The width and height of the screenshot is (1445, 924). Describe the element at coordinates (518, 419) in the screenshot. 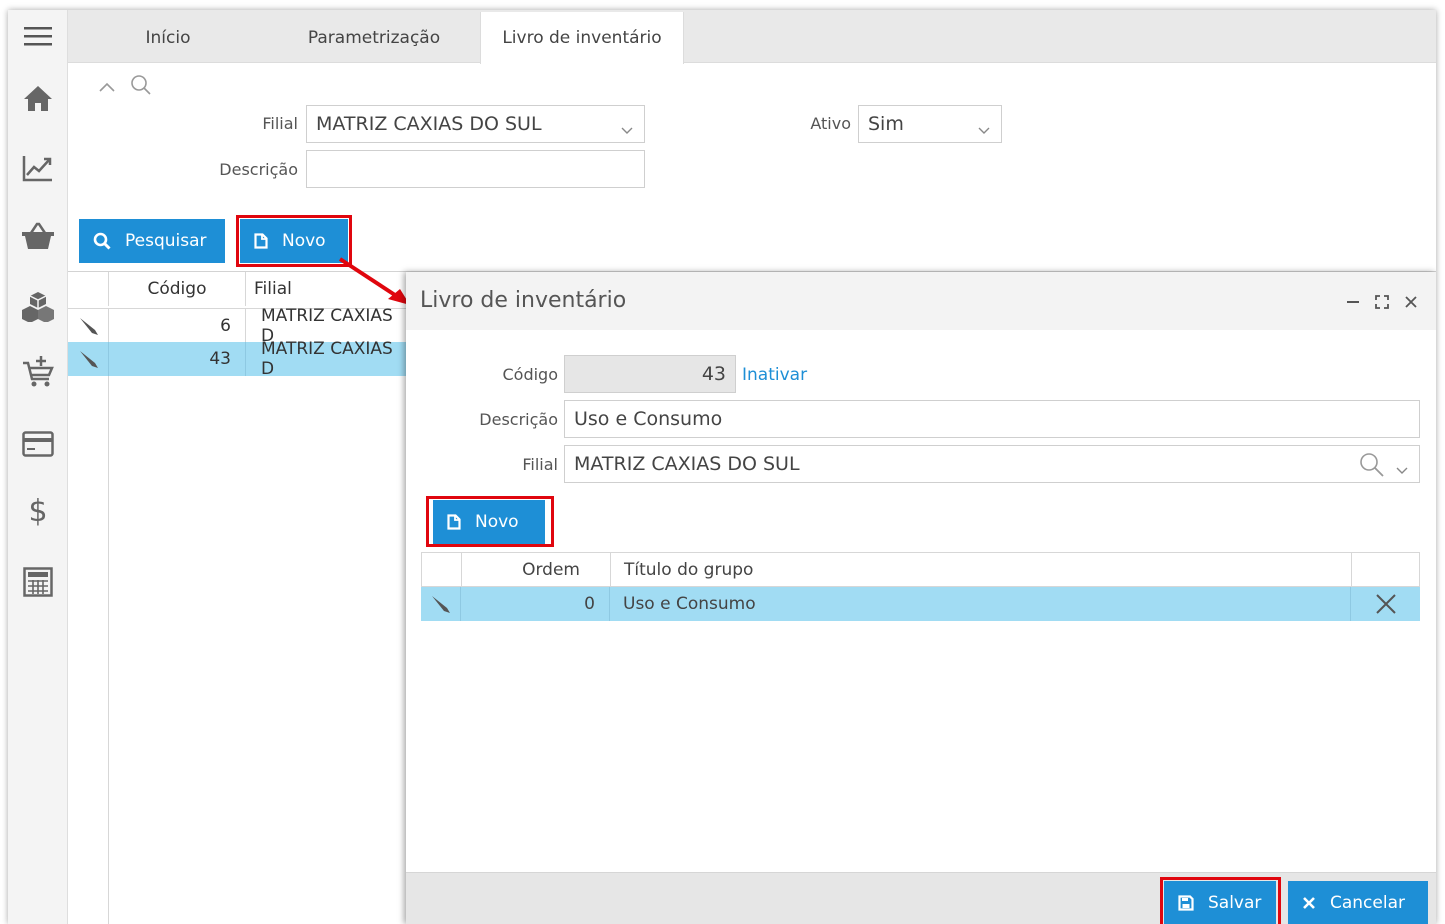

I see `dialog-descricao-label: Descrição` at that location.